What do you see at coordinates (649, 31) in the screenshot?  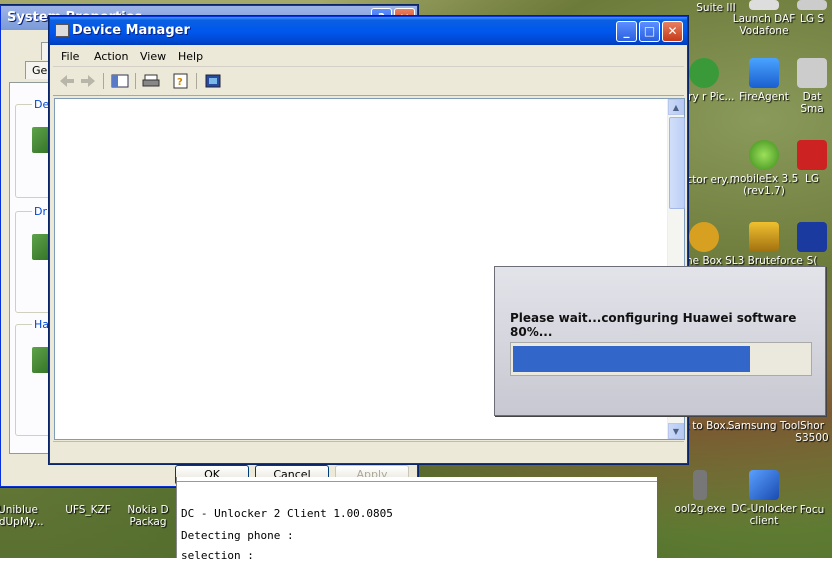 I see `maximize-button: □` at bounding box center [649, 31].